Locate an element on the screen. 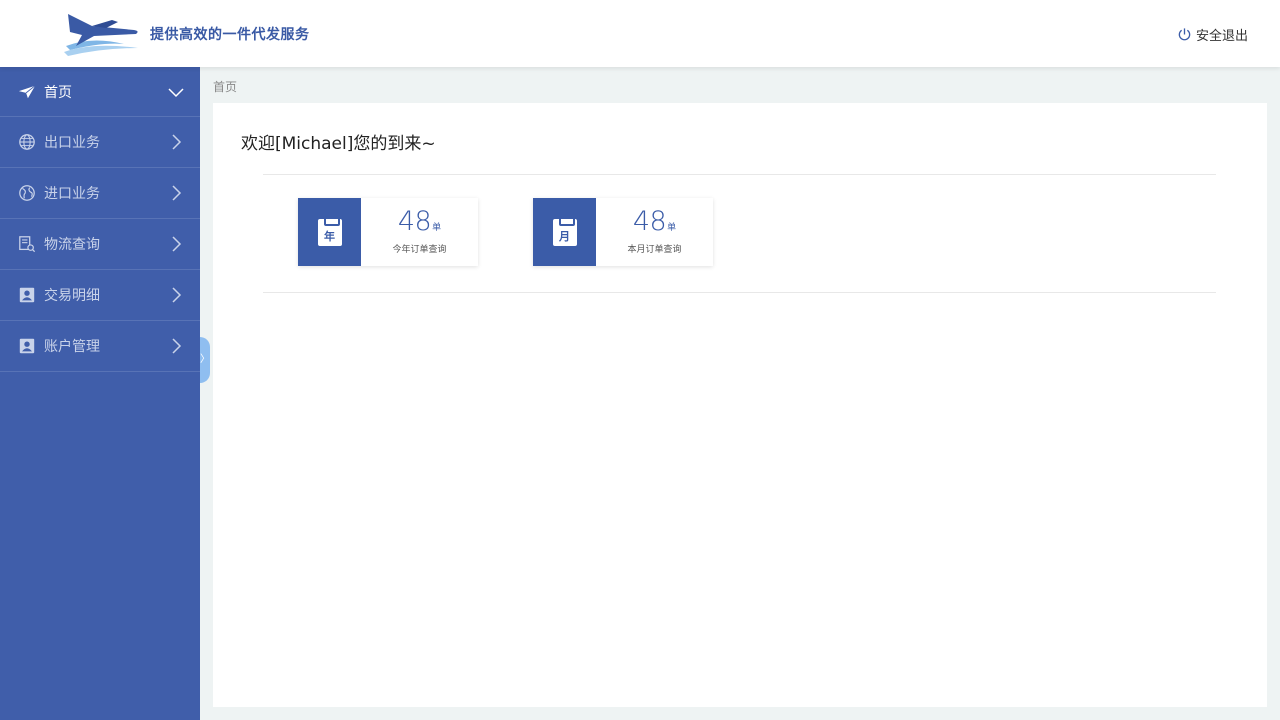  clipboard-icon-label: 年 is located at coordinates (329, 236).